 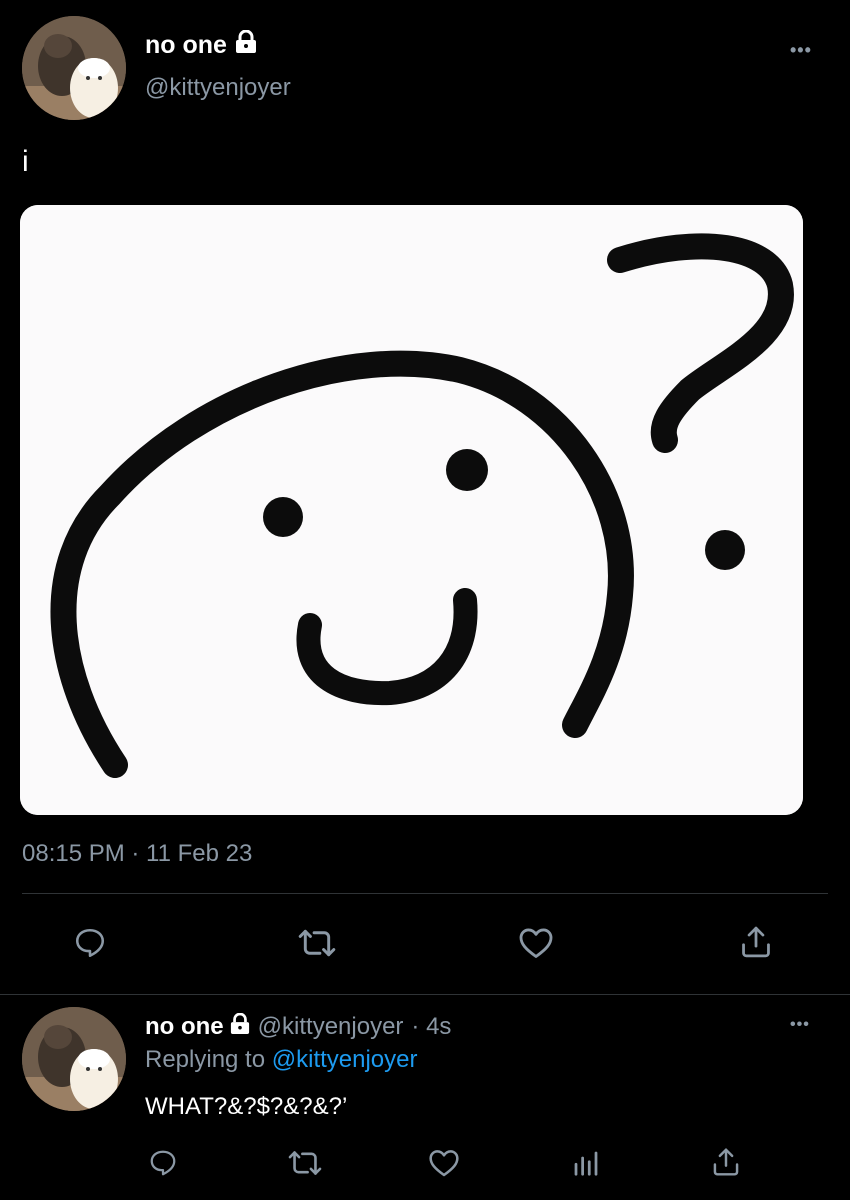 What do you see at coordinates (345, 1059) in the screenshot?
I see `replying-to-handle-link: @kittyenjoyer` at bounding box center [345, 1059].